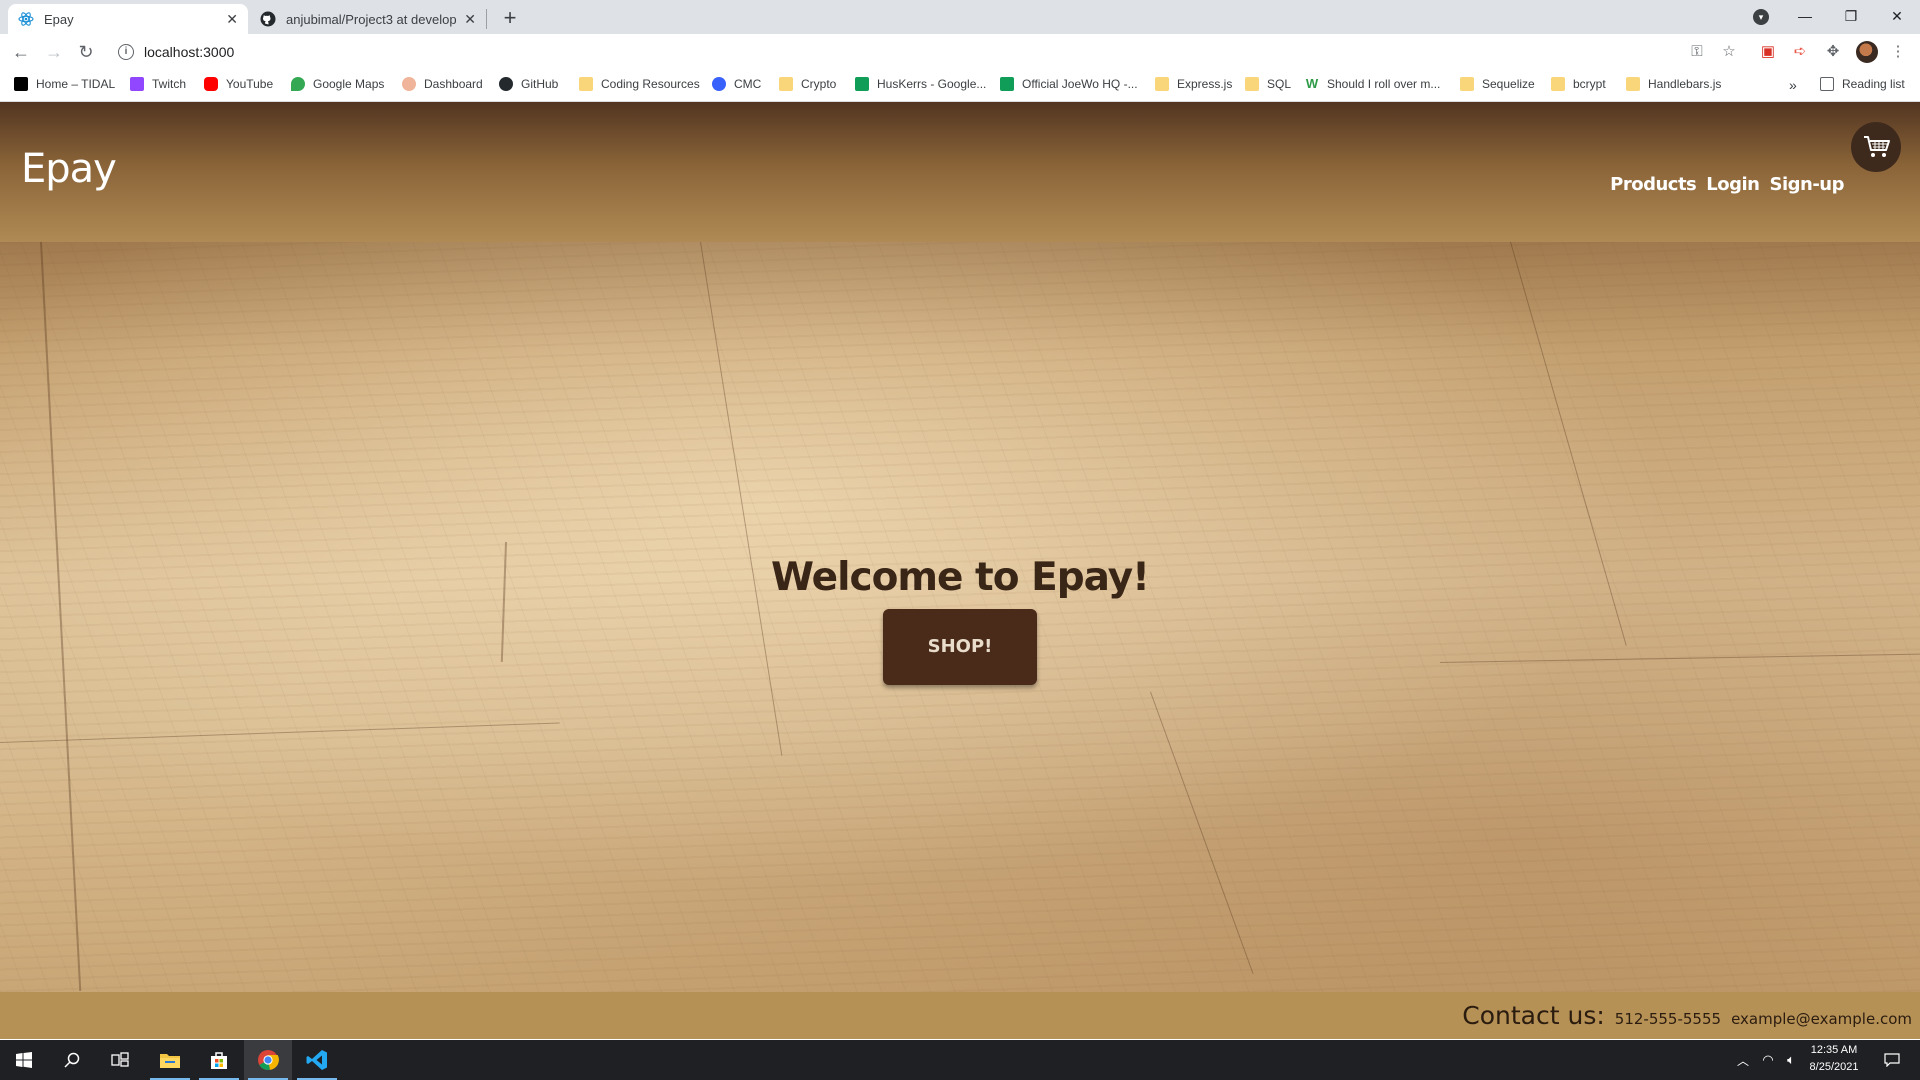  Describe the element at coordinates (528, 84) in the screenshot. I see `bookmark-github: GitHub` at that location.